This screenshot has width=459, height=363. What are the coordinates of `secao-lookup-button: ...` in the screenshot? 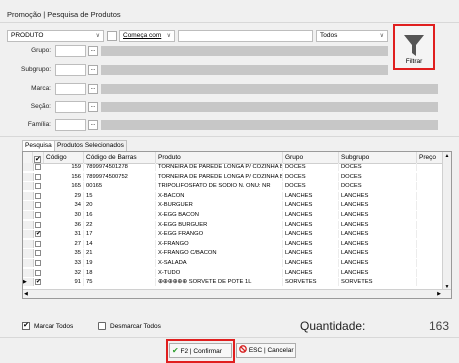 It's located at (93, 107).